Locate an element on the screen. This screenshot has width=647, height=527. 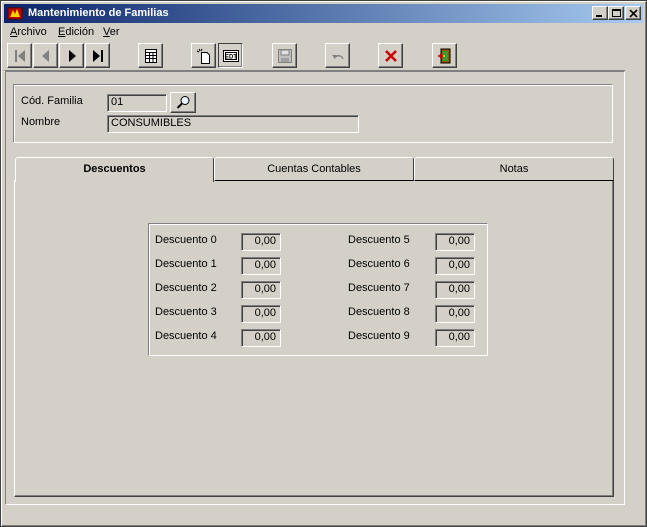
descuento-4-field: 0,00 is located at coordinates (261, 338).